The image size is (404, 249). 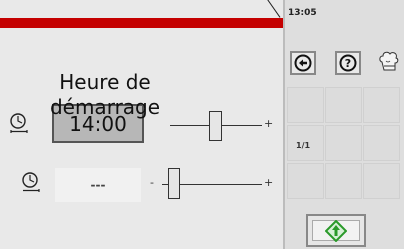 What do you see at coordinates (105, 94) in the screenshot?
I see `start-time-label: Heure de démarrage` at bounding box center [105, 94].